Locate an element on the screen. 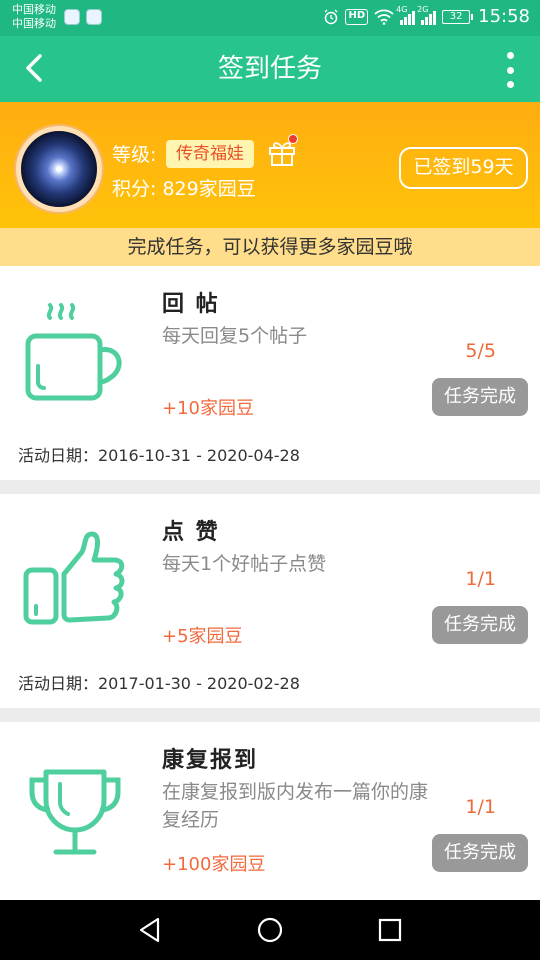  profile-card: 等级: 传奇福娃 积分: 829家园豆 已签到59天 is located at coordinates (270, 165).